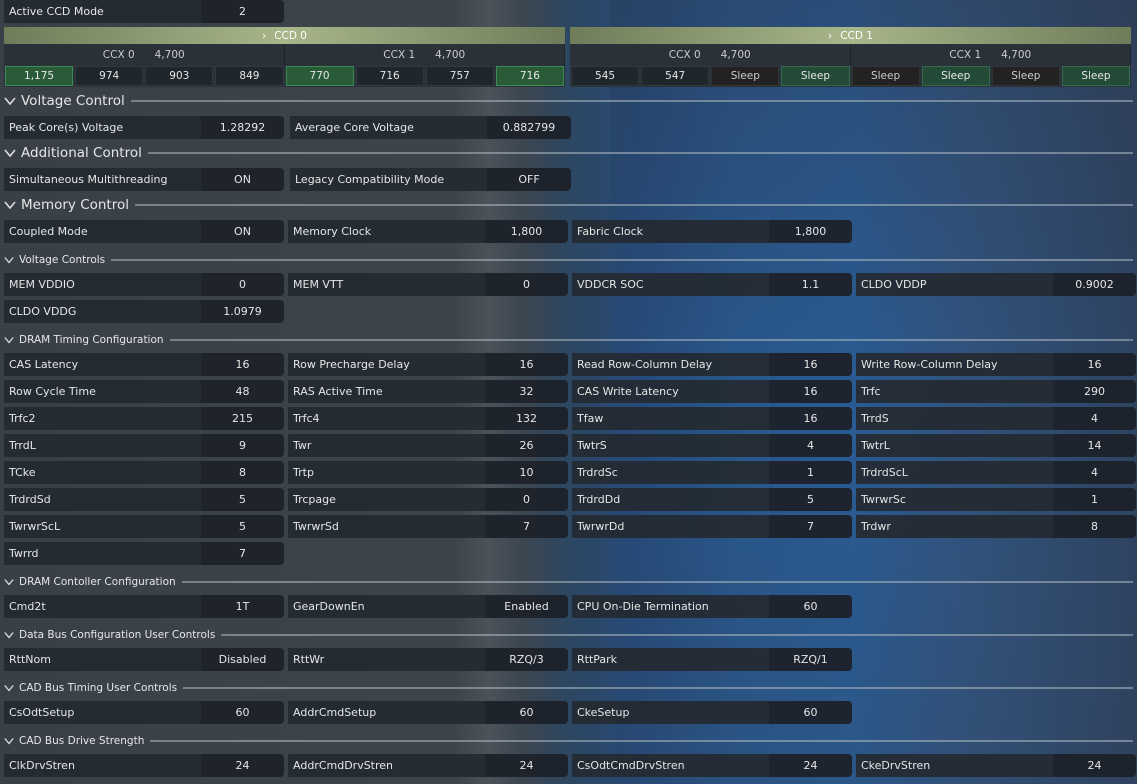 This screenshot has height=784, width=1137. What do you see at coordinates (425, 54) in the screenshot?
I see `ccx-1-header: CCX 1 4,700` at bounding box center [425, 54].